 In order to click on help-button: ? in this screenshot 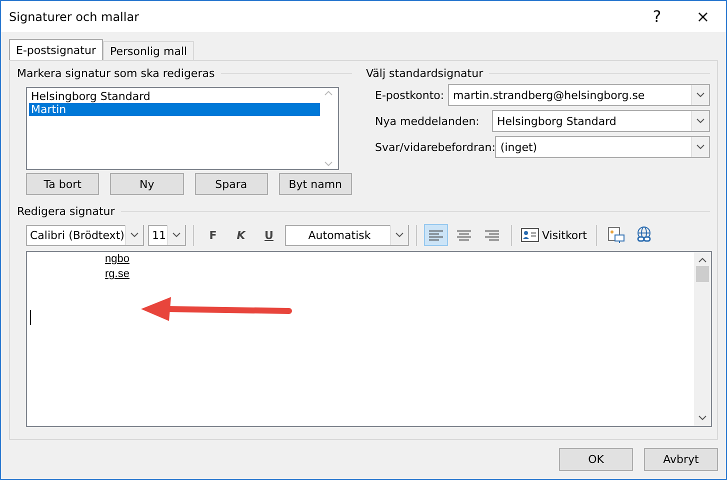, I will do `click(657, 16)`.